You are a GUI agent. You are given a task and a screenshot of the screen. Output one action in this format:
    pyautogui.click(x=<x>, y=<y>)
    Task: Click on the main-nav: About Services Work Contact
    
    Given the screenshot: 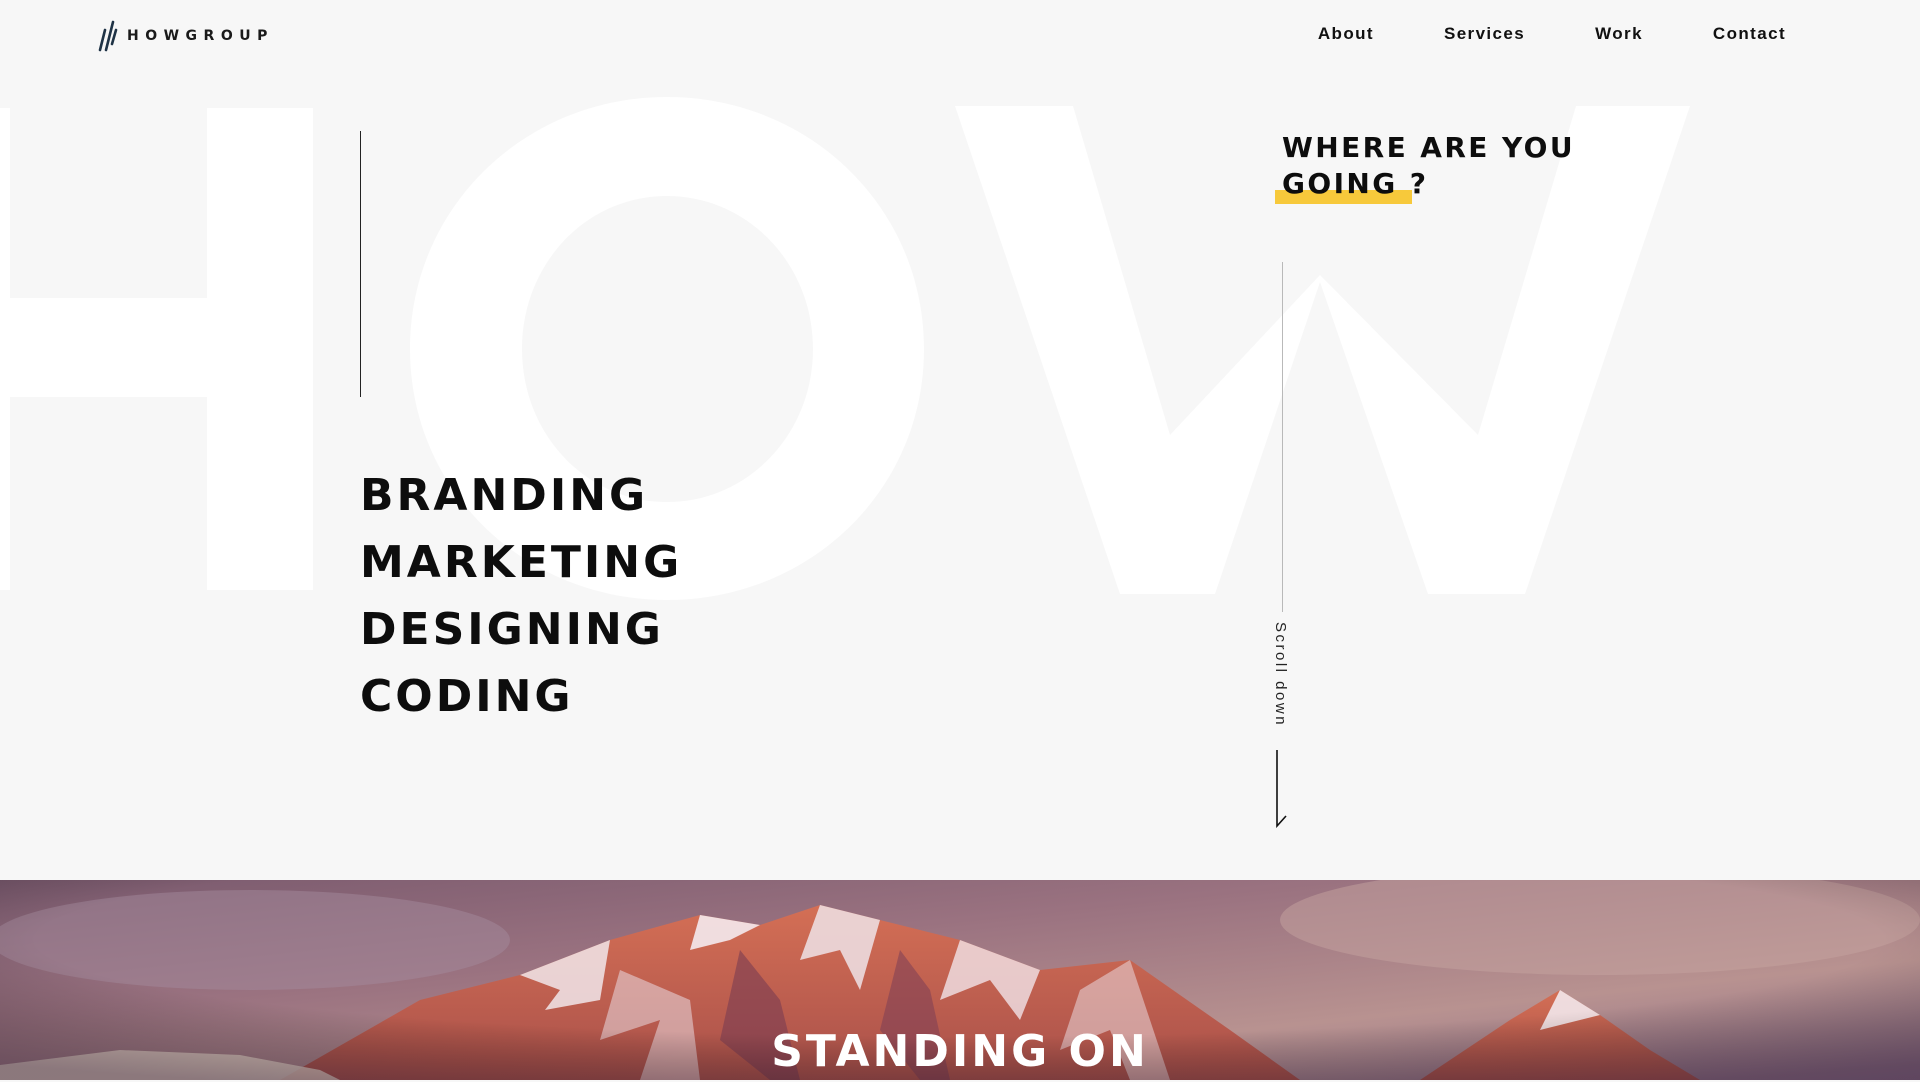 What is the action you would take?
    pyautogui.click(x=1552, y=34)
    